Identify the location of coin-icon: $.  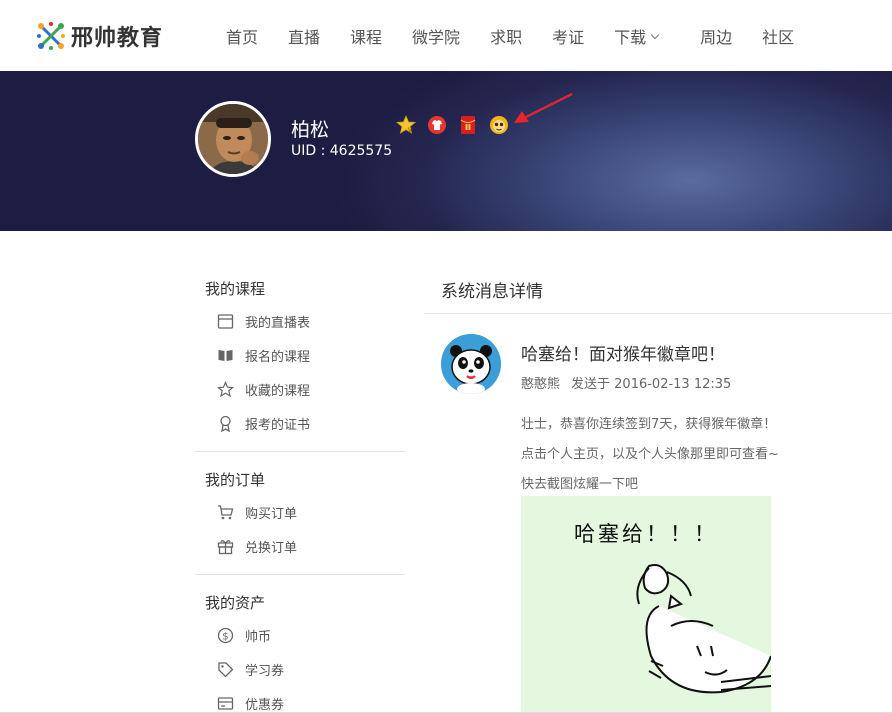
(225, 635).